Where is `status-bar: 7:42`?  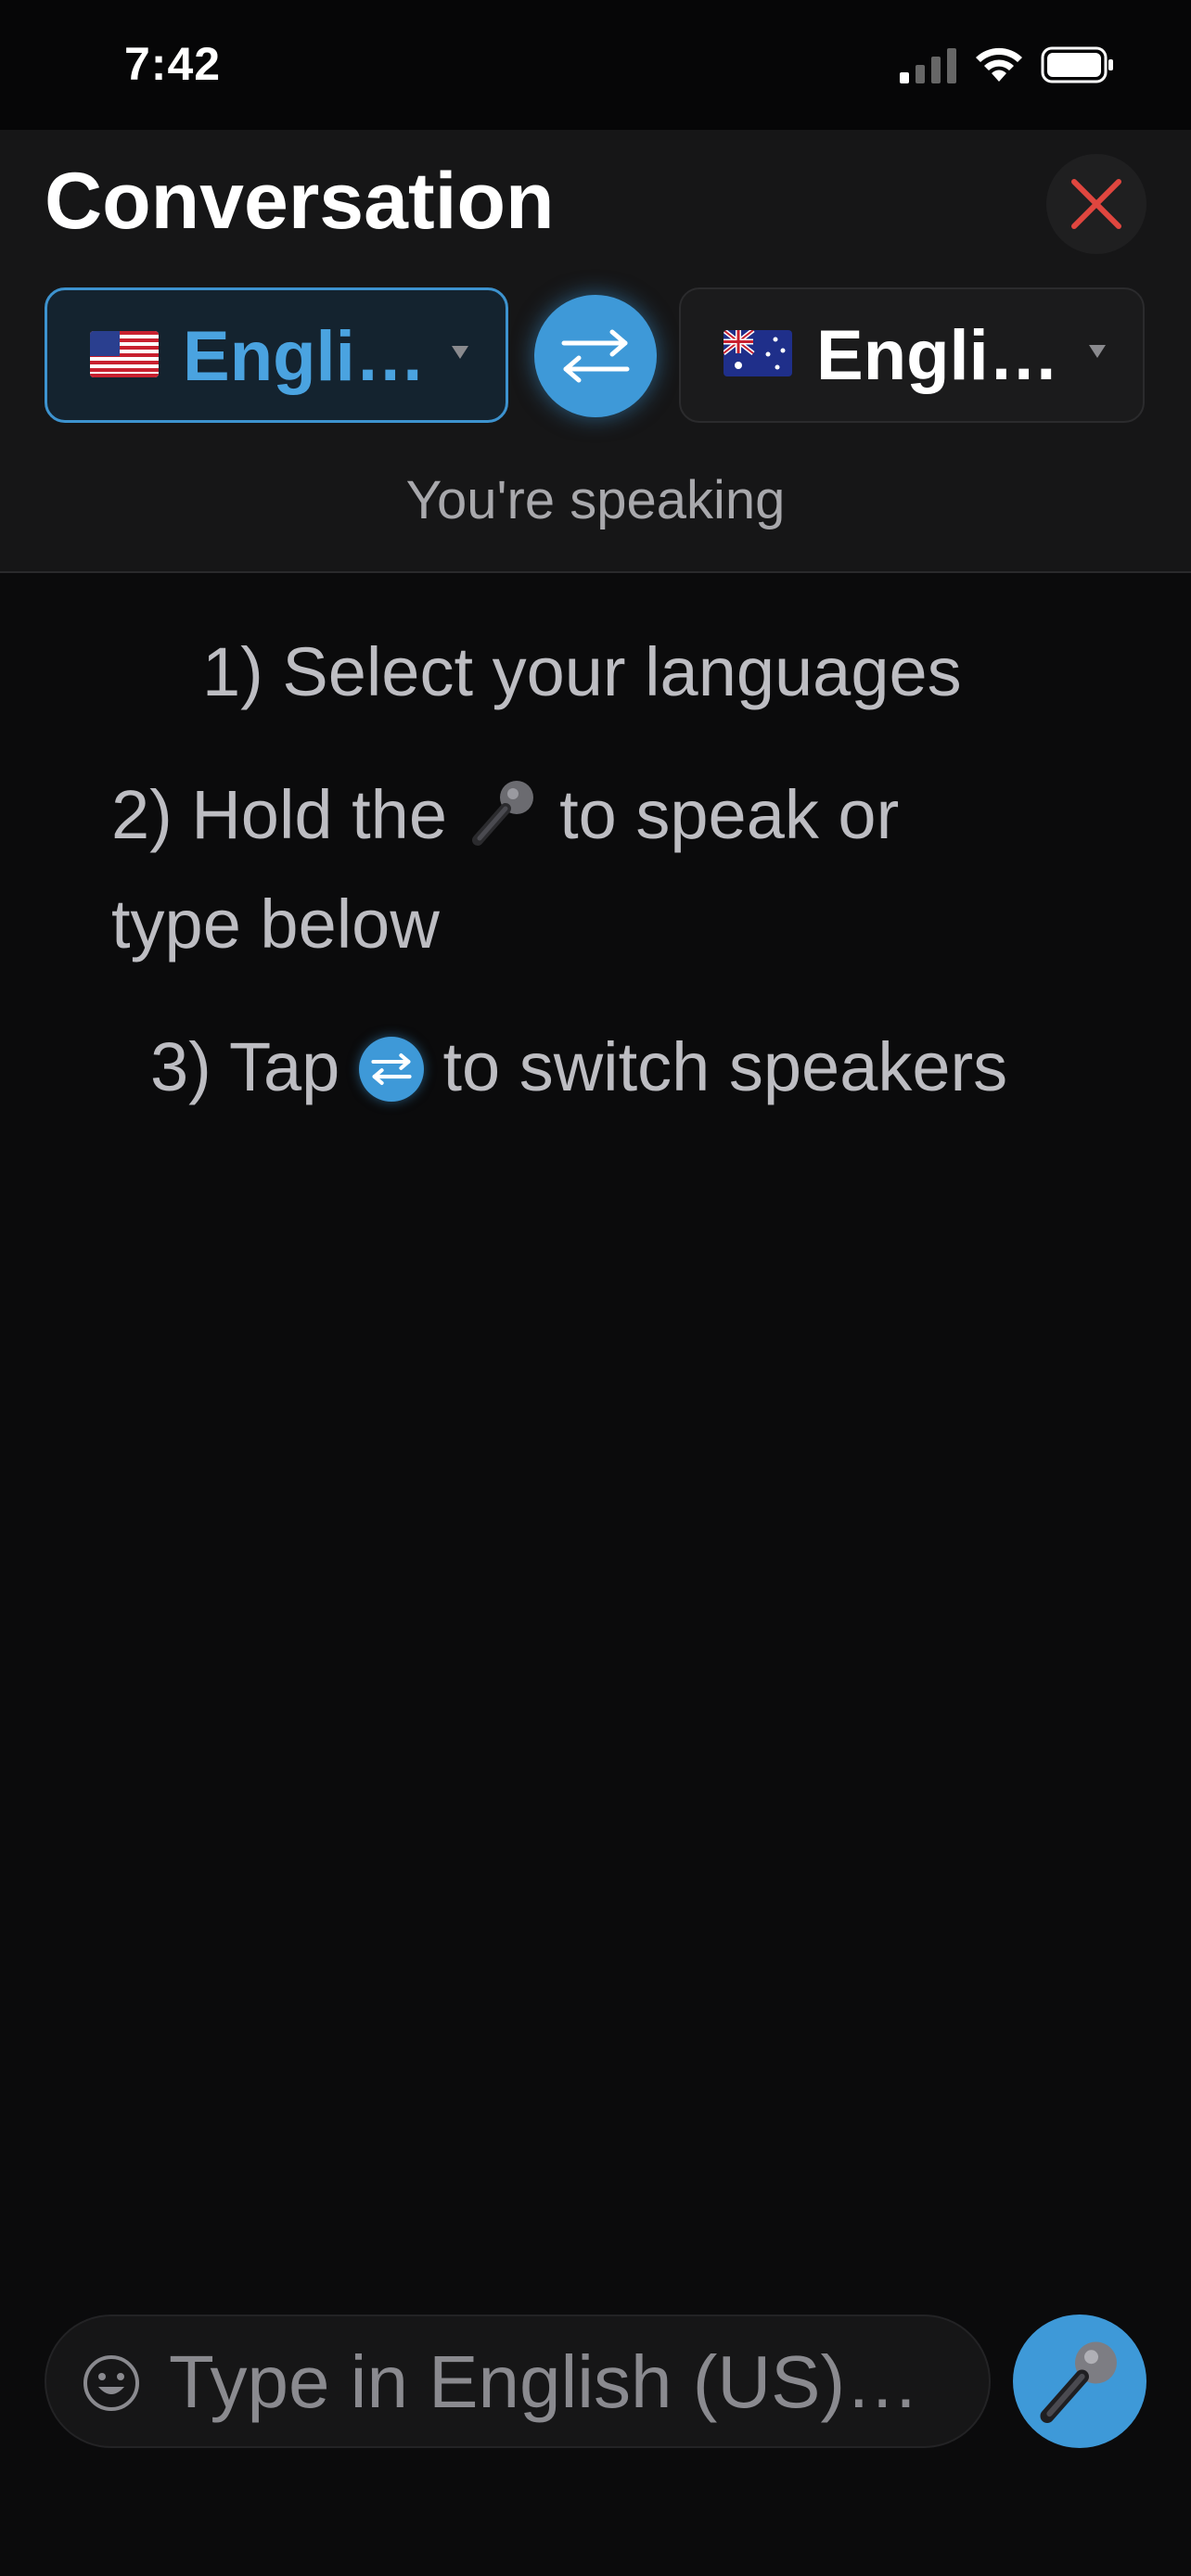
status-bar: 7:42 is located at coordinates (595, 65).